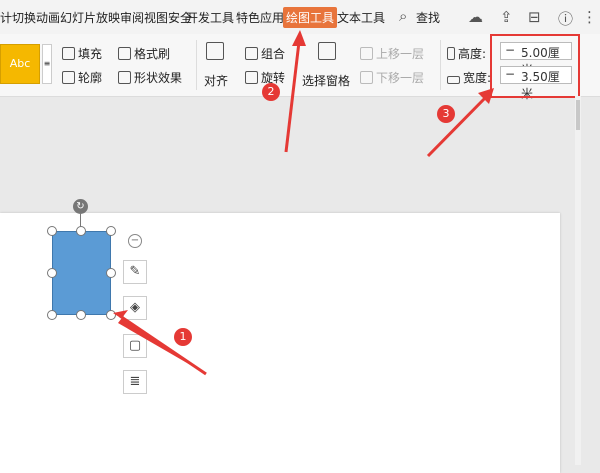  I want to click on step-badge-3: 3, so click(446, 114).